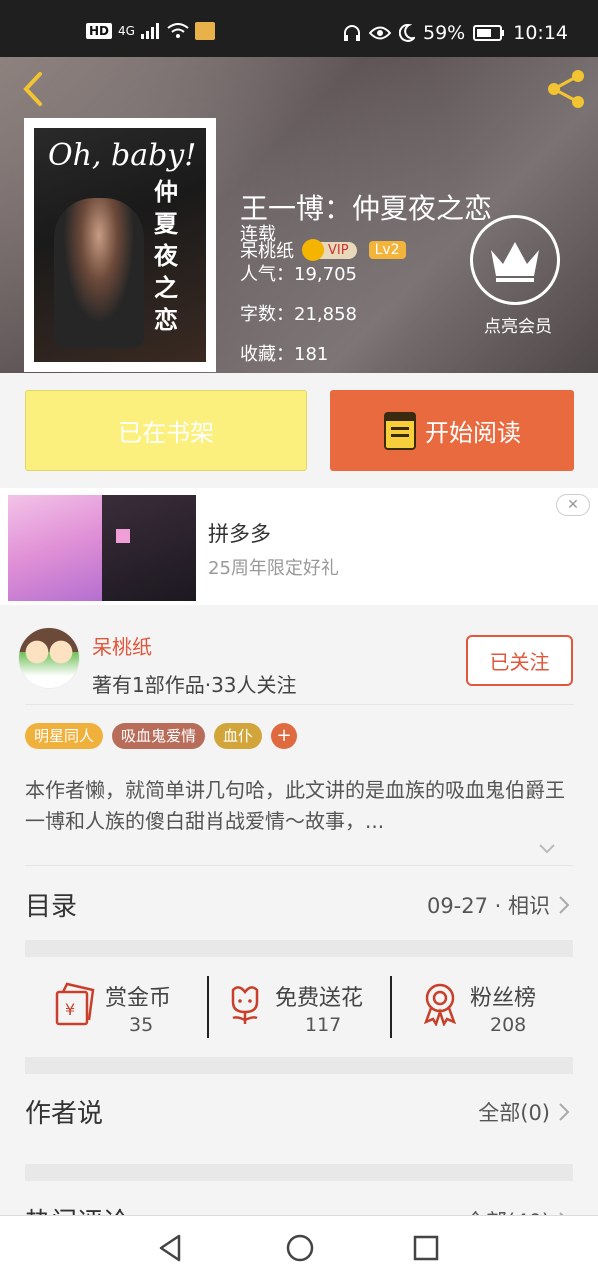 The image size is (598, 1280). Describe the element at coordinates (141, 1025) in the screenshot. I see `stat-value: 35` at that location.